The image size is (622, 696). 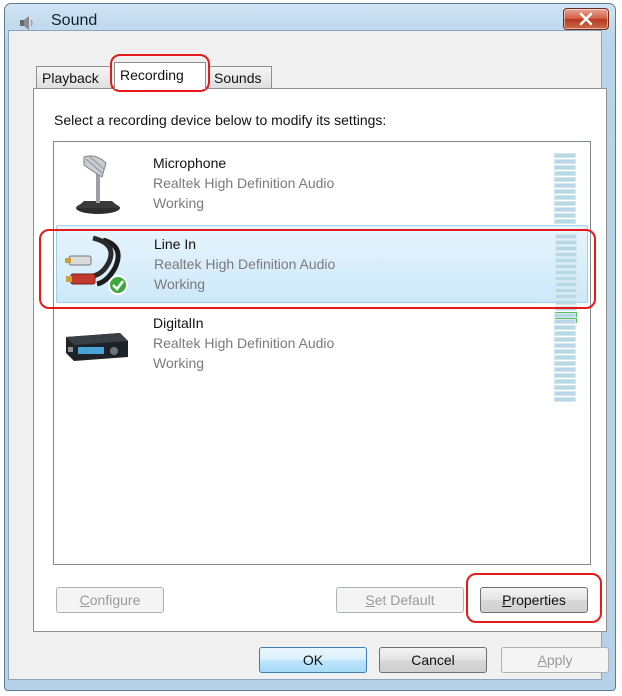 I want to click on device-name: Line In, so click(x=175, y=244).